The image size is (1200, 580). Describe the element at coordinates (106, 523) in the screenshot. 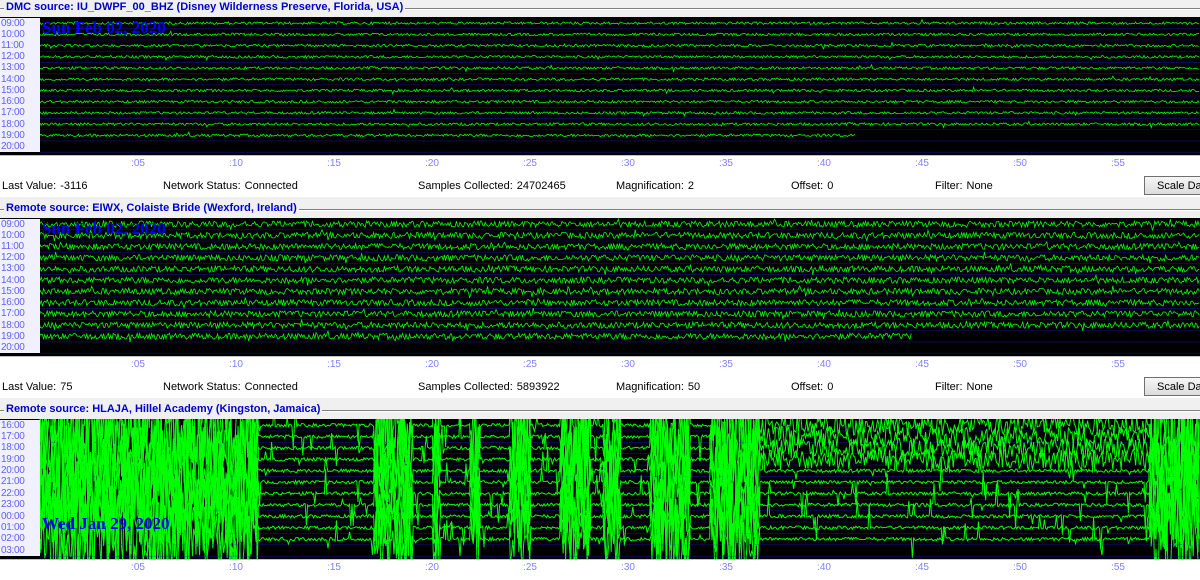

I see `date-label: Wed Jan 29, 2020` at that location.